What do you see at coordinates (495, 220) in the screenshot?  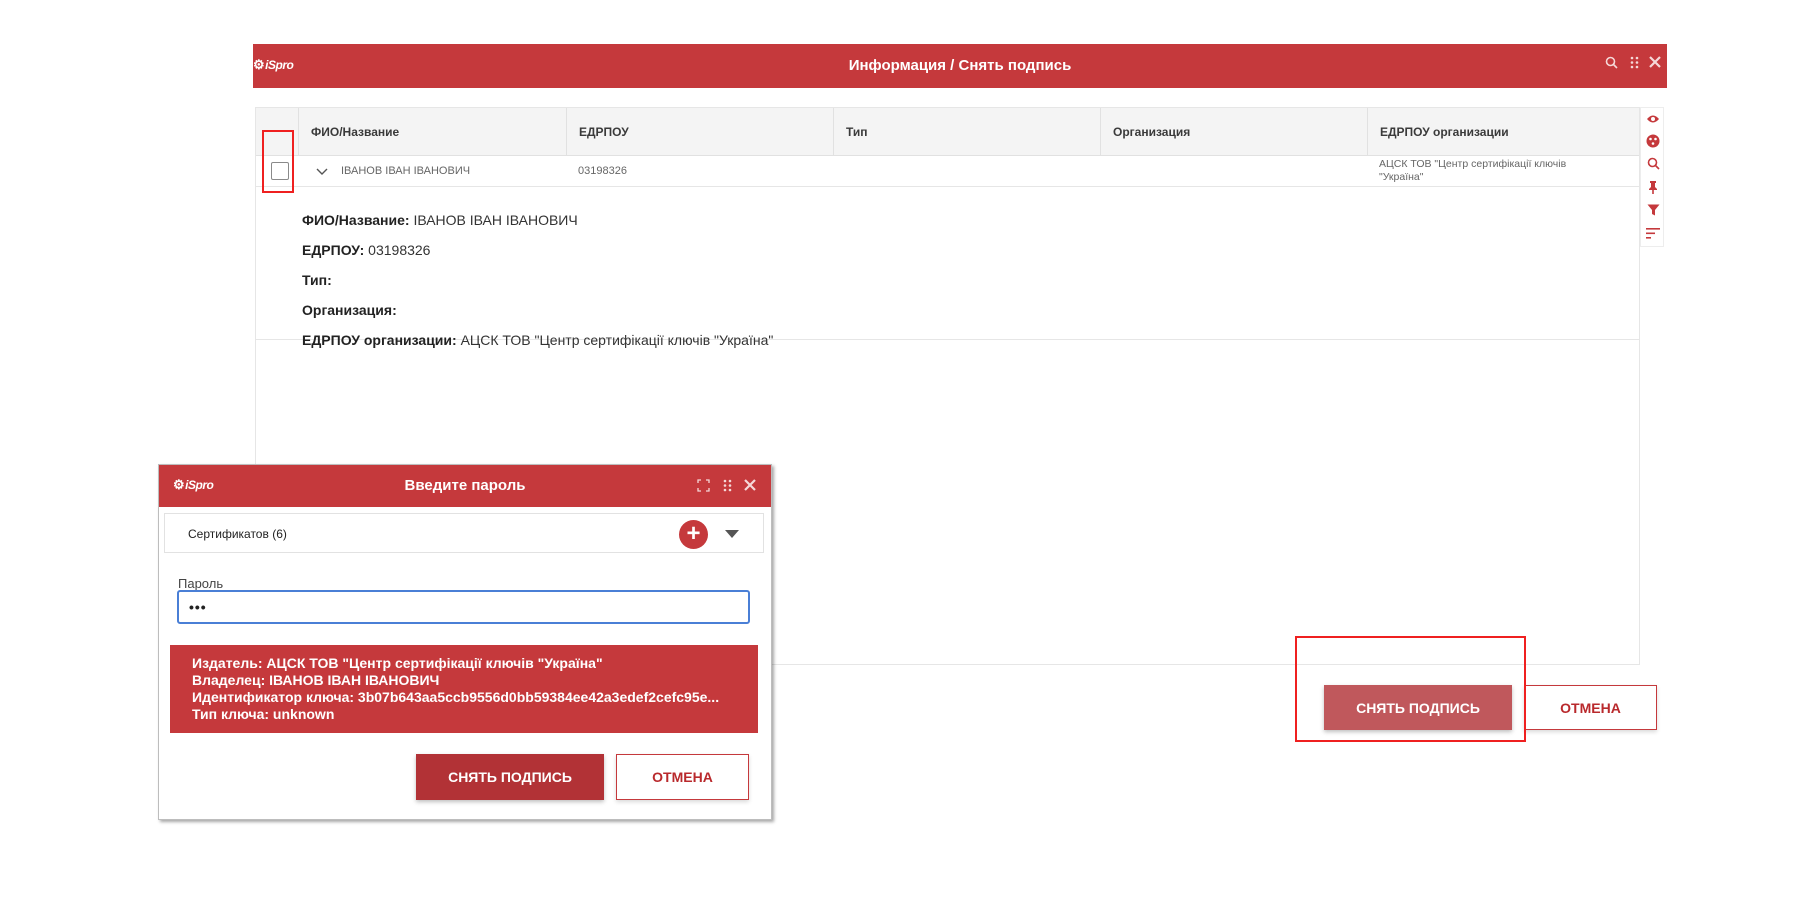 I see `detail-name-value: ІВАНОВ ІВАН ІВАНОВИЧ` at bounding box center [495, 220].